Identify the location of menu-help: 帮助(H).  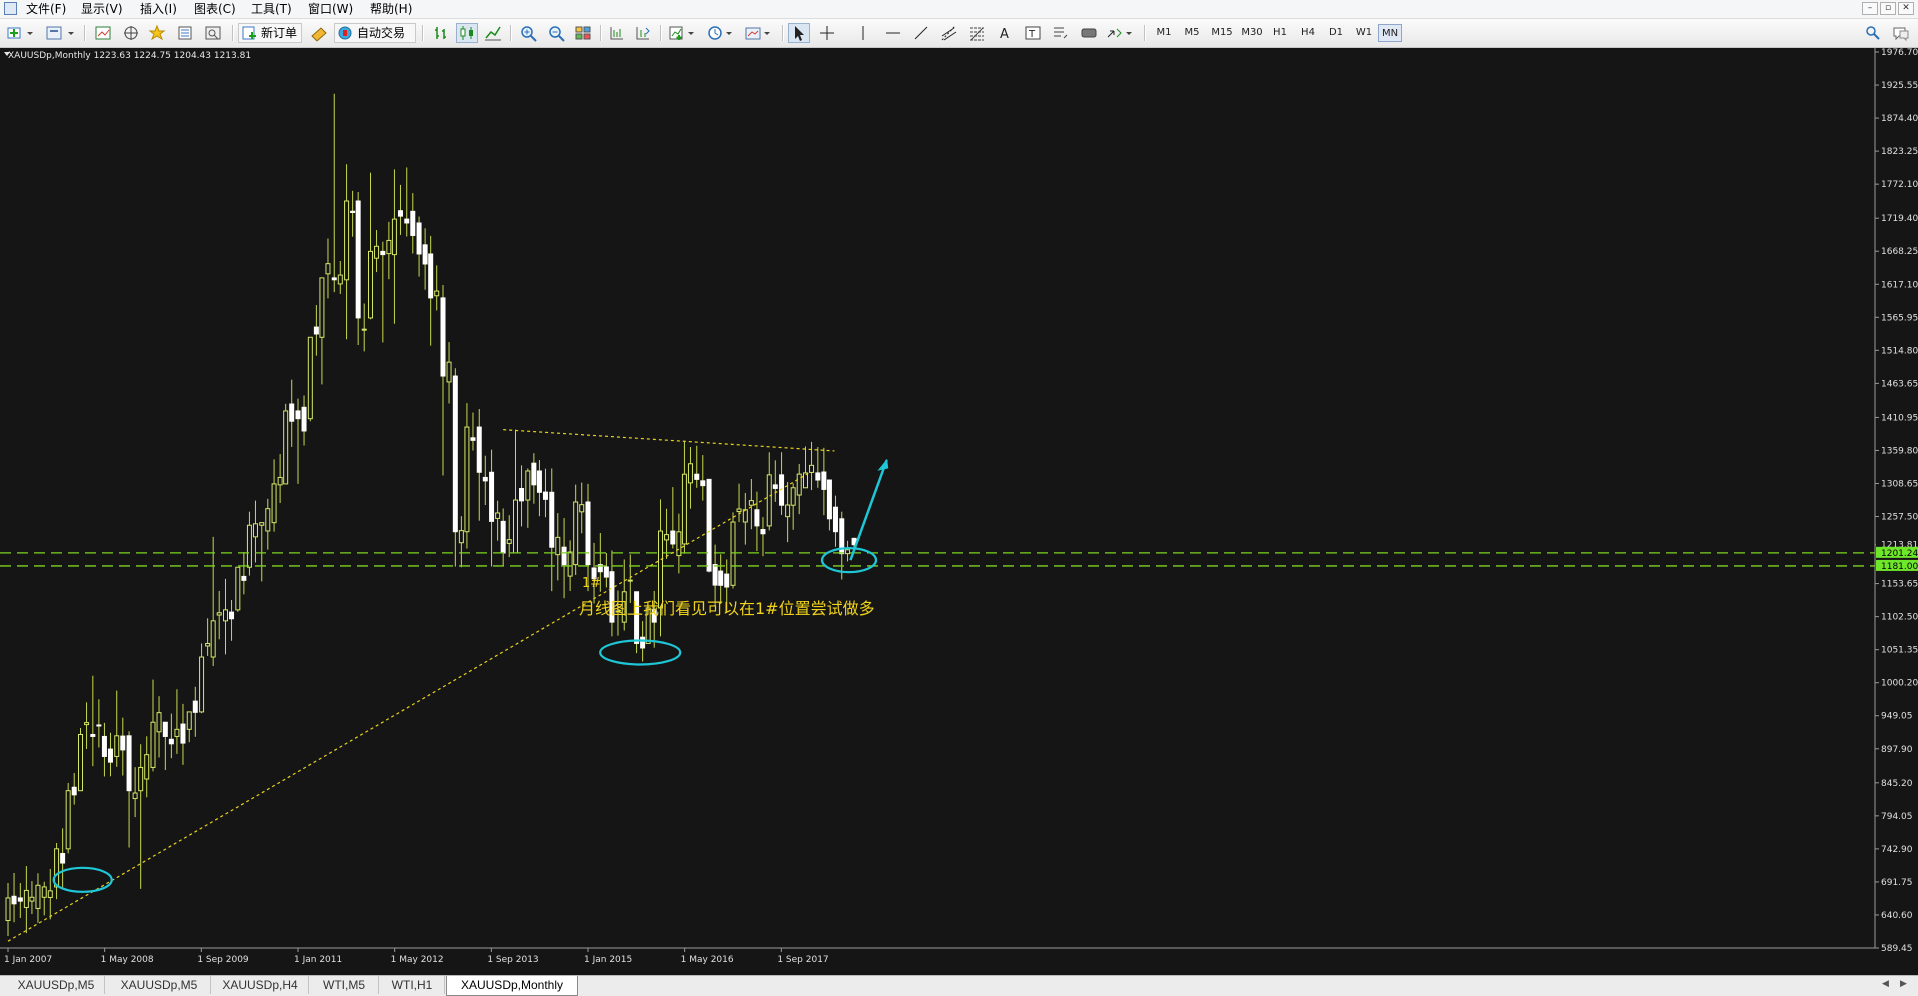
(391, 9).